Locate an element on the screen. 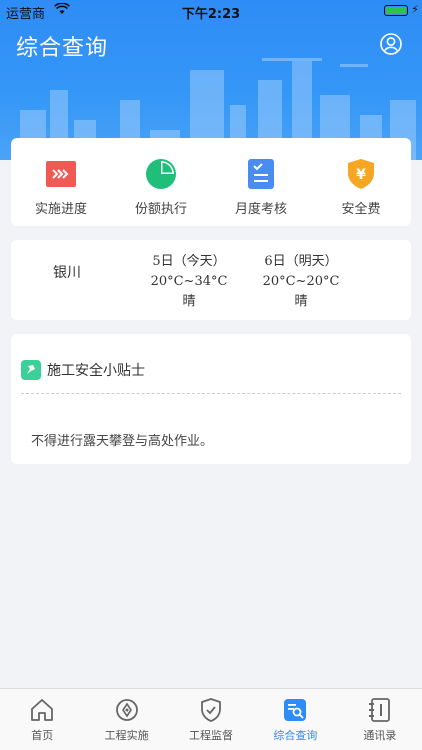 The width and height of the screenshot is (422, 750). divider is located at coordinates (211, 393).